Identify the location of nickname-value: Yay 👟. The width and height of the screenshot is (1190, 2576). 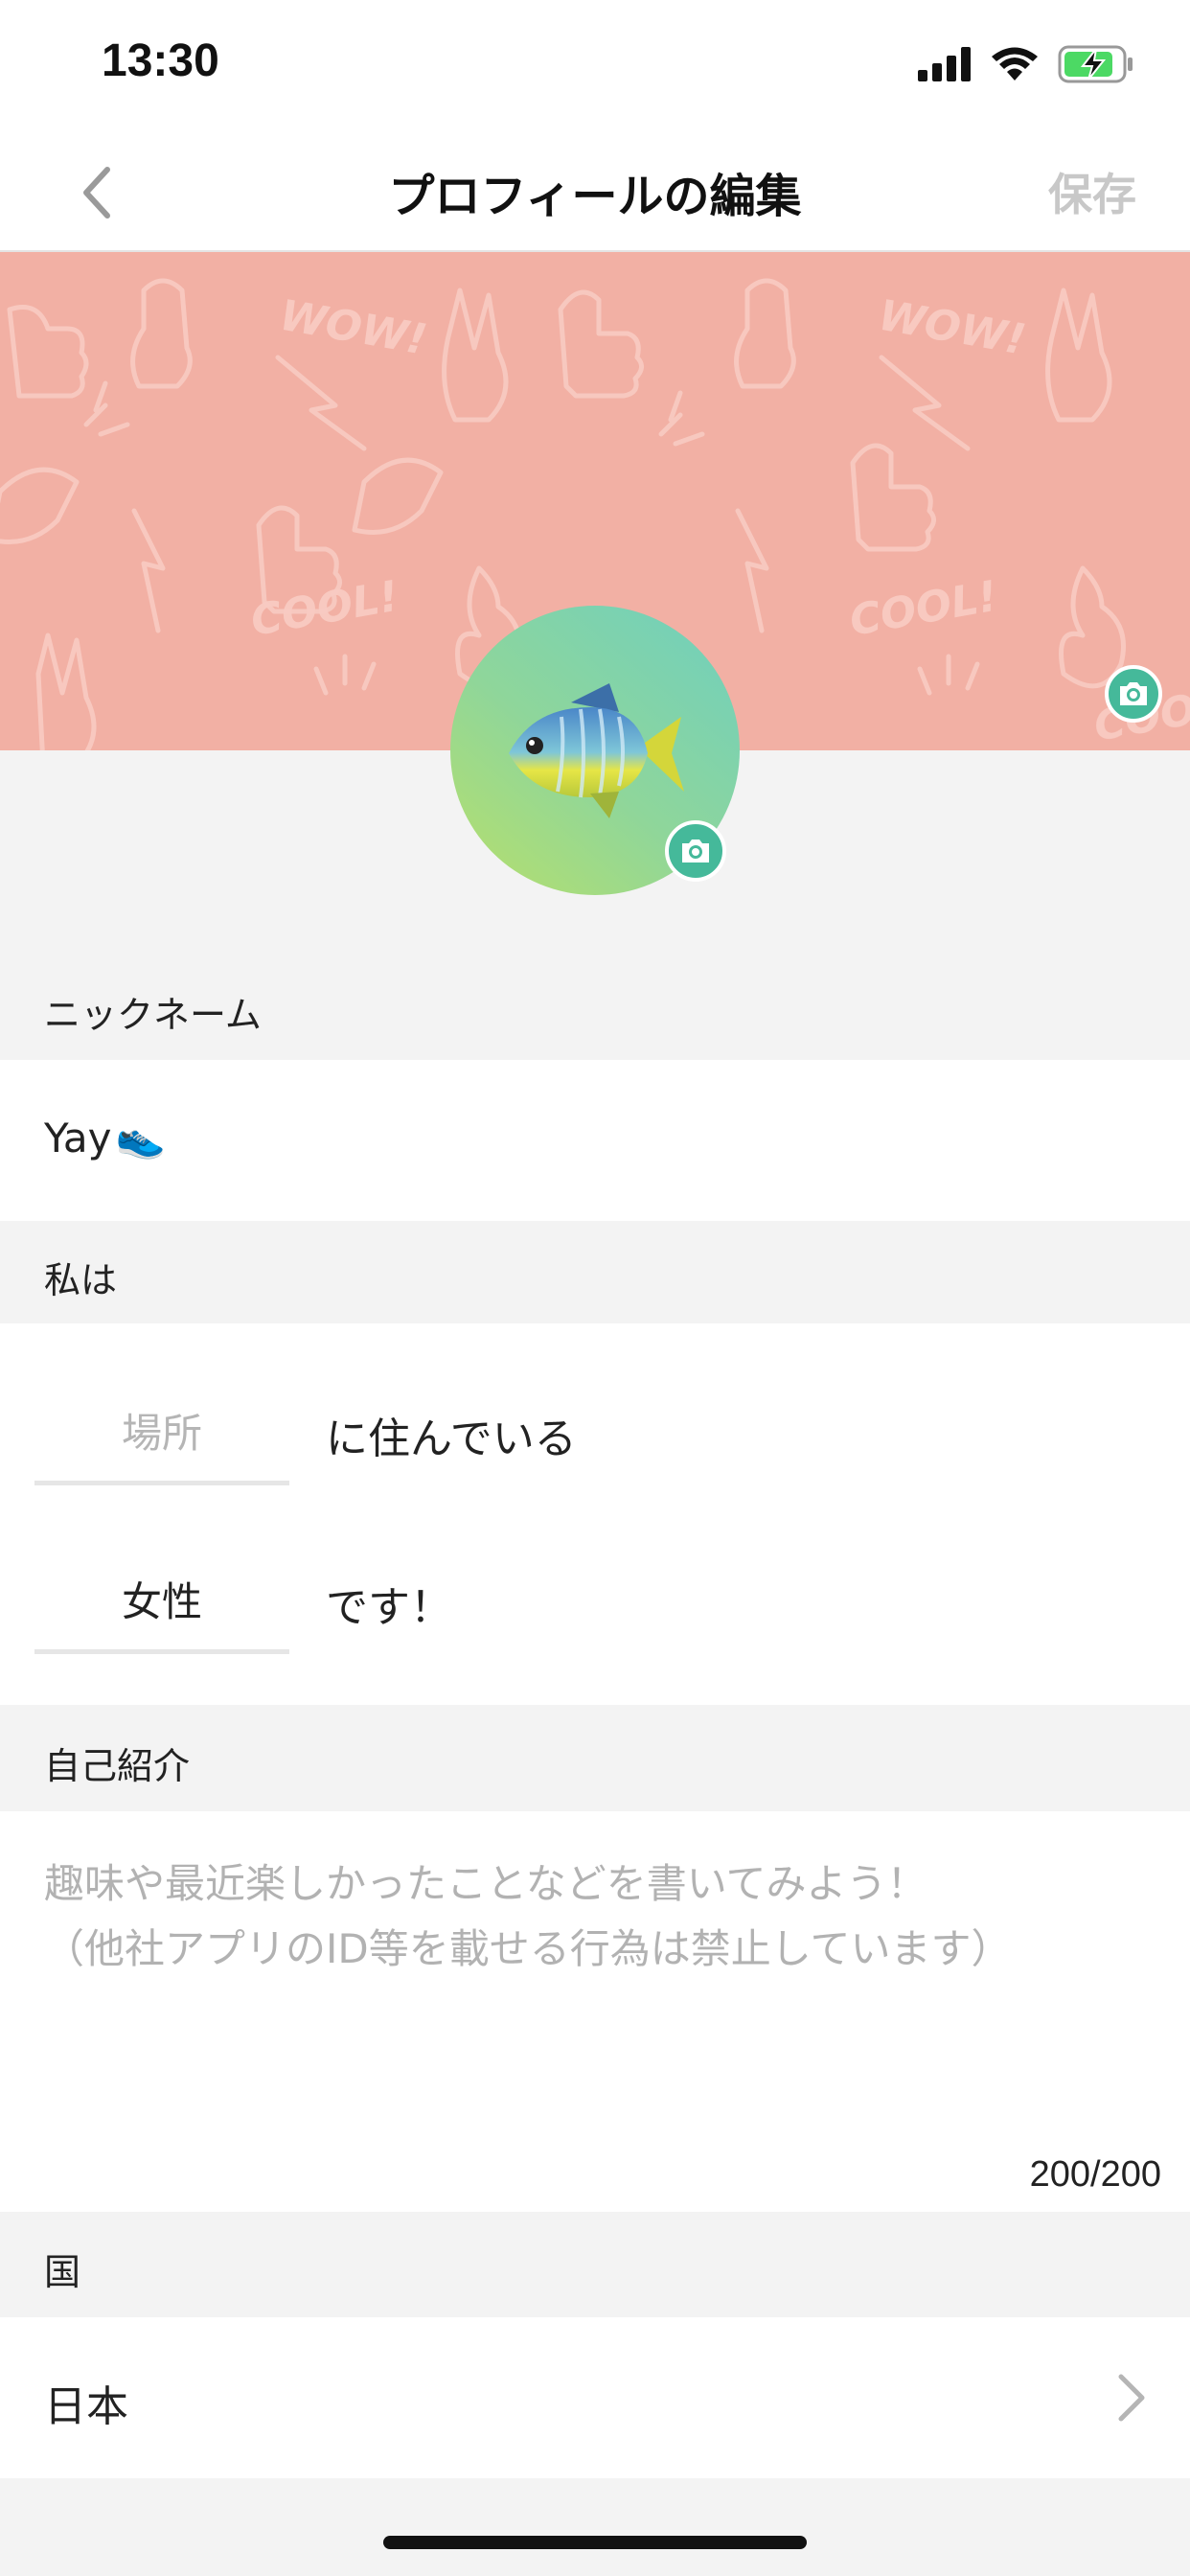
(105, 1138).